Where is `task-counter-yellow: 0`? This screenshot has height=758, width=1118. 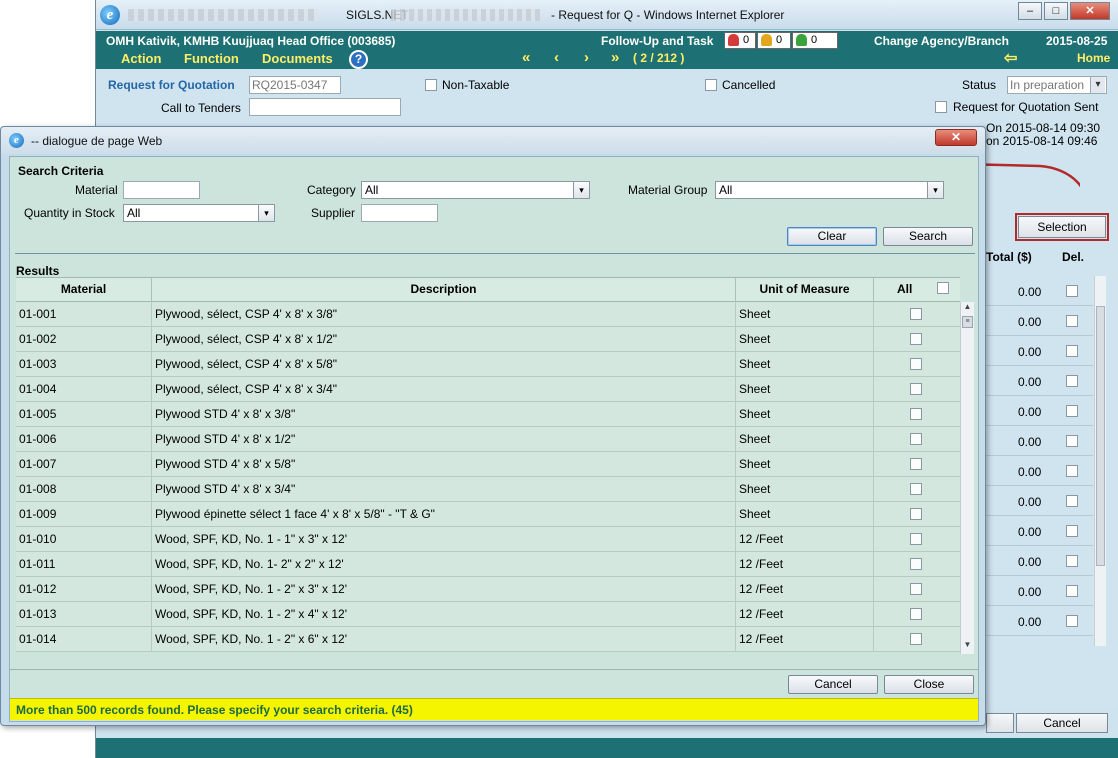 task-counter-yellow: 0 is located at coordinates (774, 40).